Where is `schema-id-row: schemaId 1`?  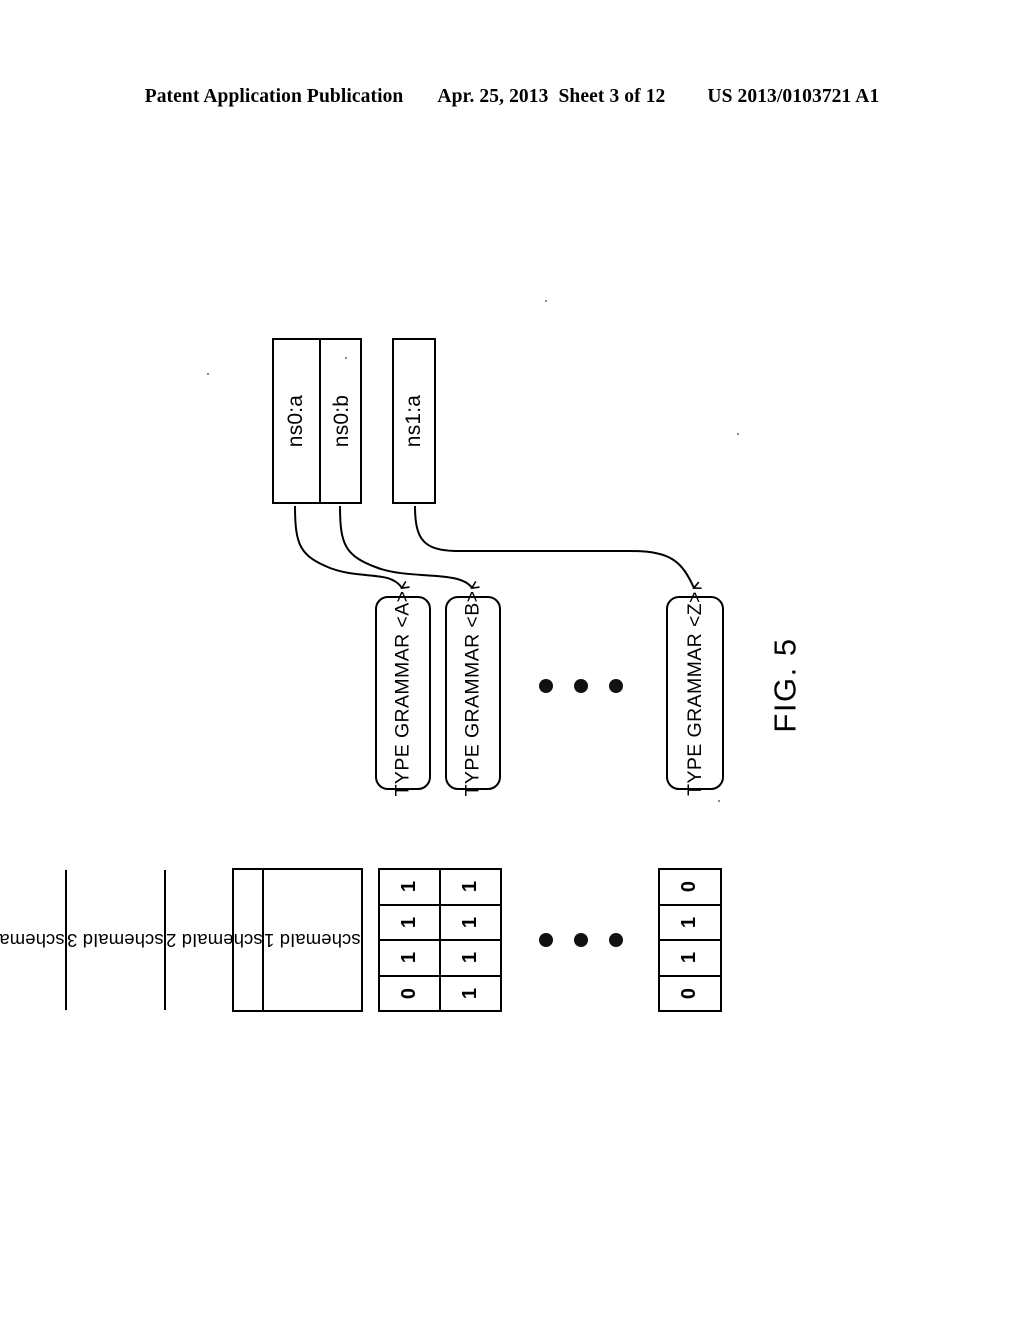 schema-id-row: schemaId 1 is located at coordinates (312, 940).